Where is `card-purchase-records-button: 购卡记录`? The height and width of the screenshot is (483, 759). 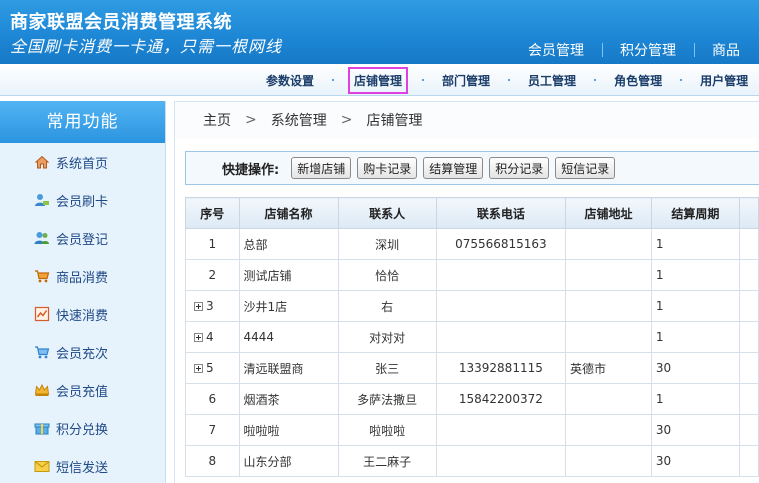
card-purchase-records-button: 购卡记录 is located at coordinates (387, 168).